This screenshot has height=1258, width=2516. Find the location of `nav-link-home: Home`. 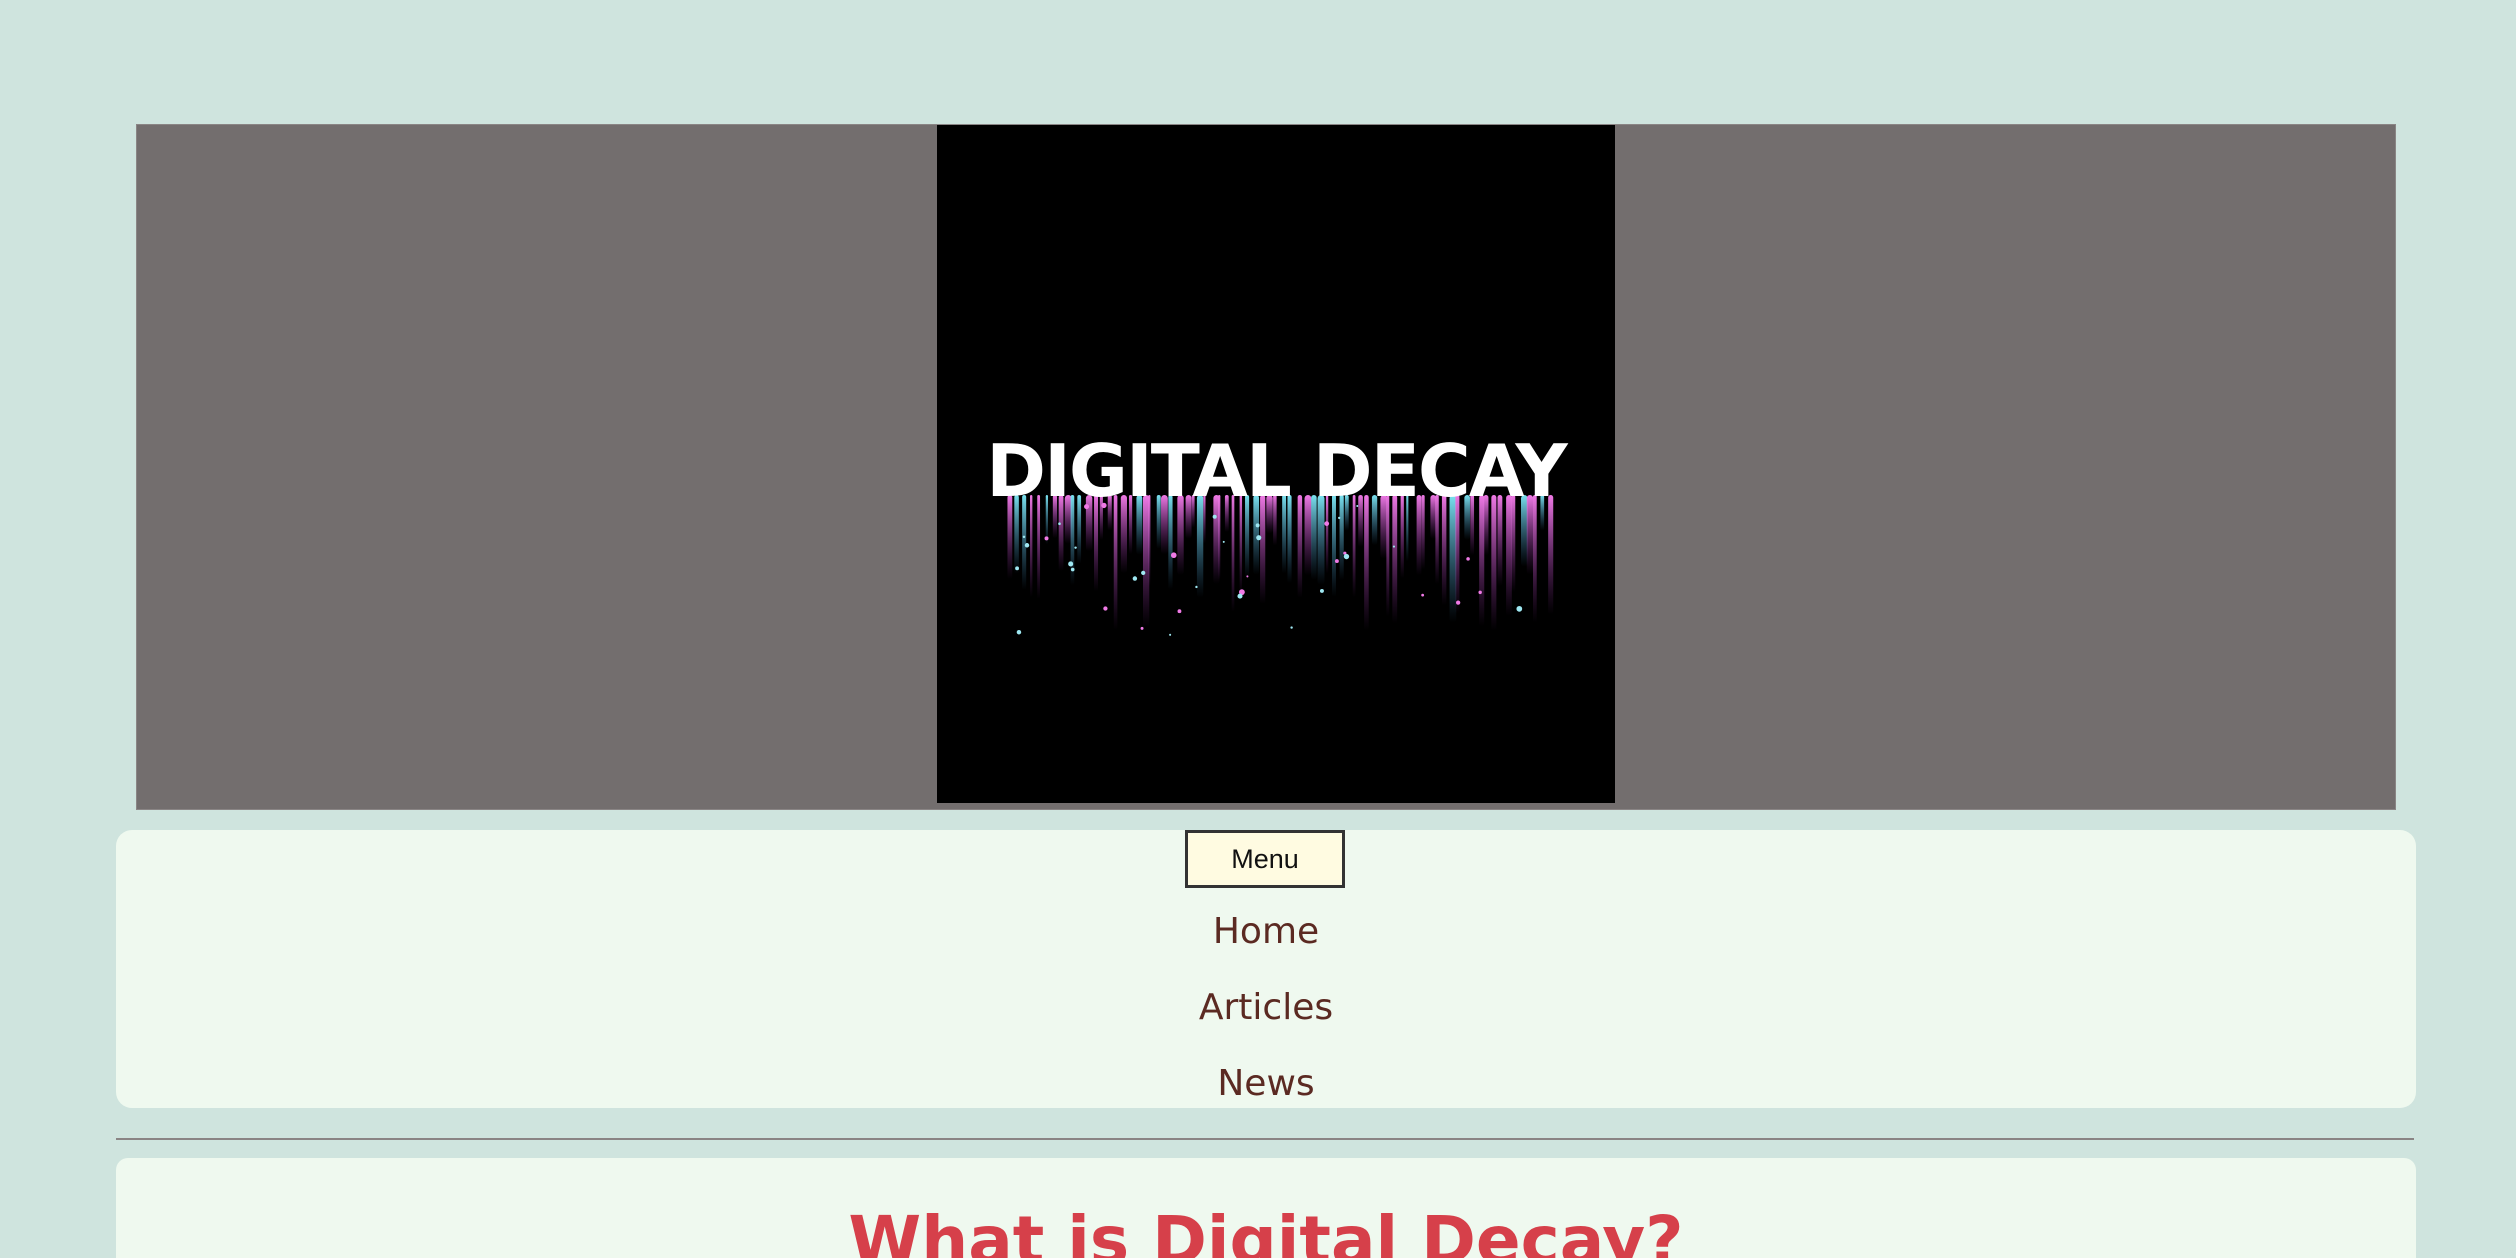

nav-link-home: Home is located at coordinates (1266, 932).